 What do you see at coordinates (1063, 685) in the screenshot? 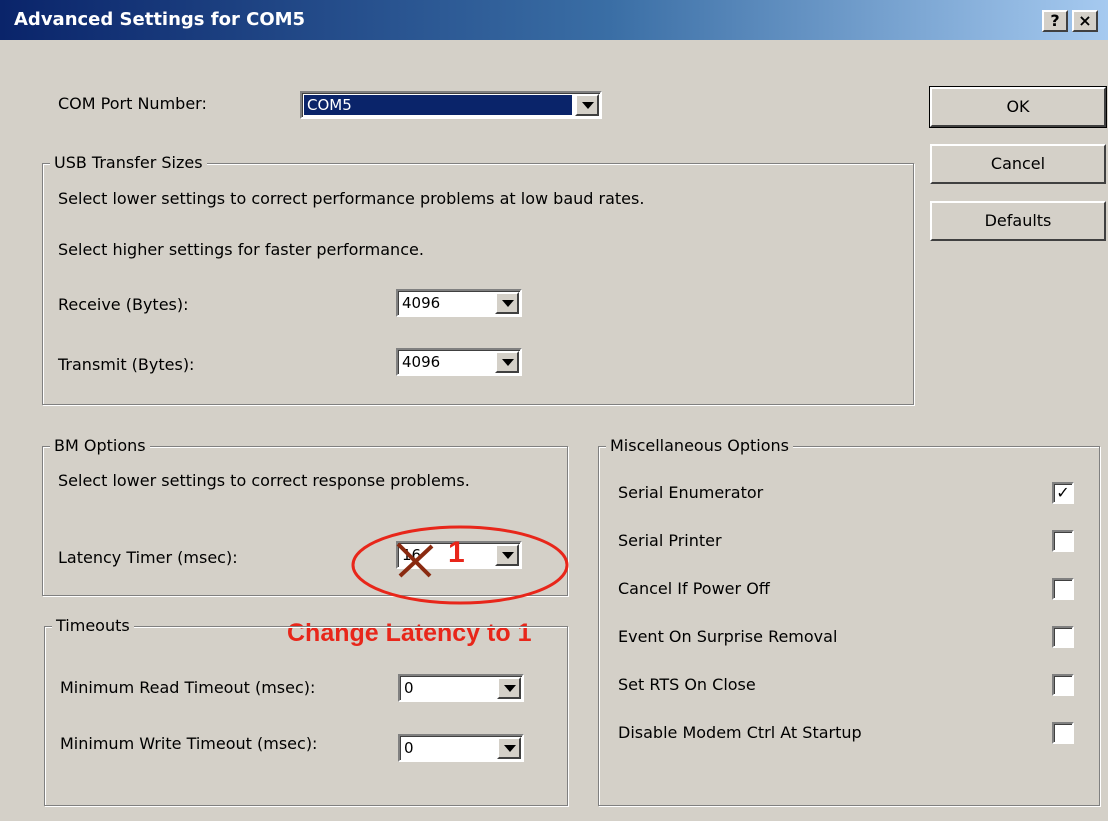
I see `set-rts-on-close-checkbox` at bounding box center [1063, 685].